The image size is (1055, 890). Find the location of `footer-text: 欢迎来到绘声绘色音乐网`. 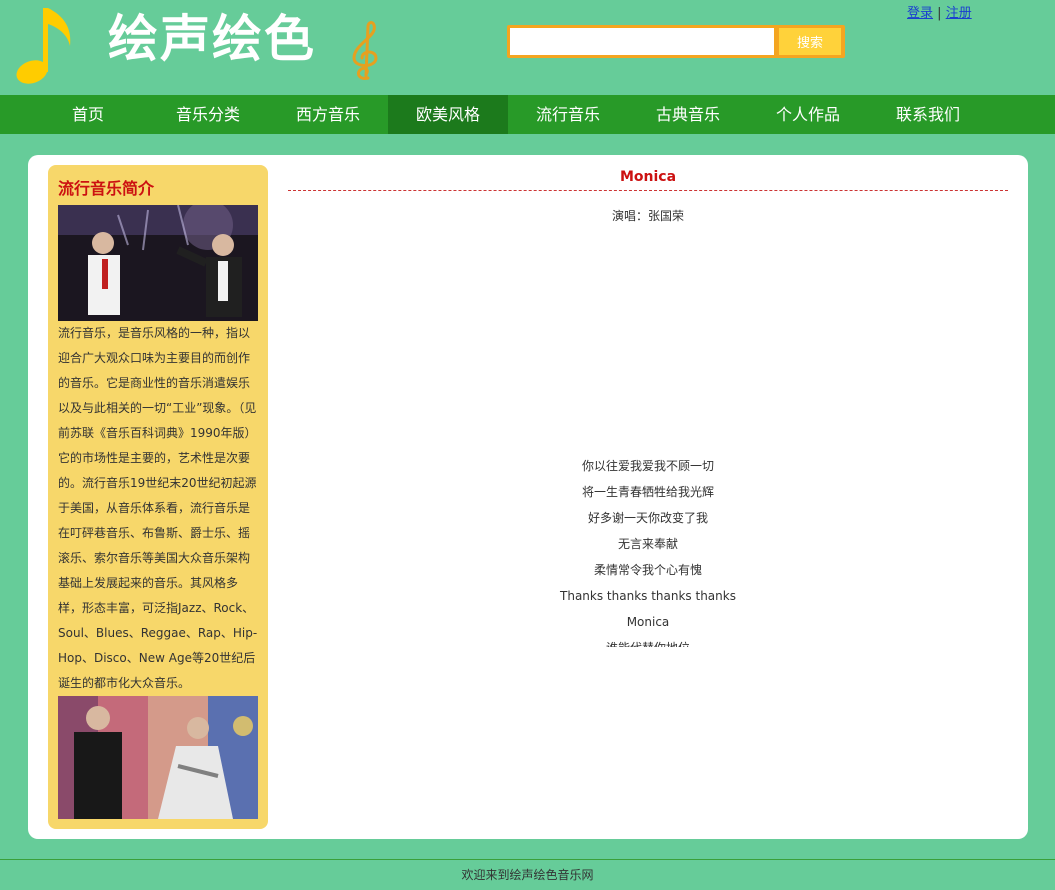

footer-text: 欢迎来到绘声绘色音乐网 is located at coordinates (527, 875).